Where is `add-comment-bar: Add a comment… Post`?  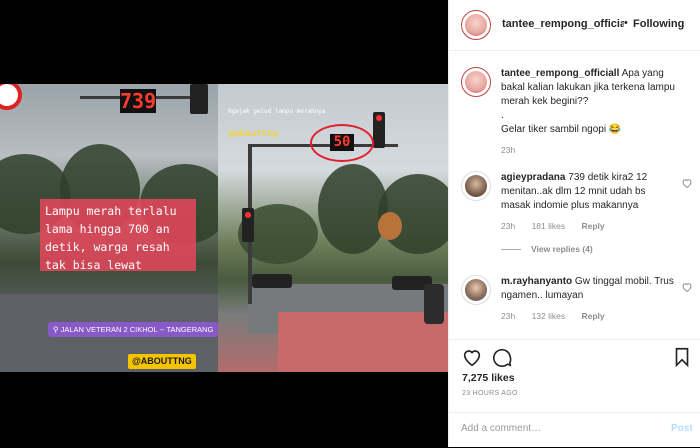
add-comment-bar: Add a comment… Post is located at coordinates (574, 430).